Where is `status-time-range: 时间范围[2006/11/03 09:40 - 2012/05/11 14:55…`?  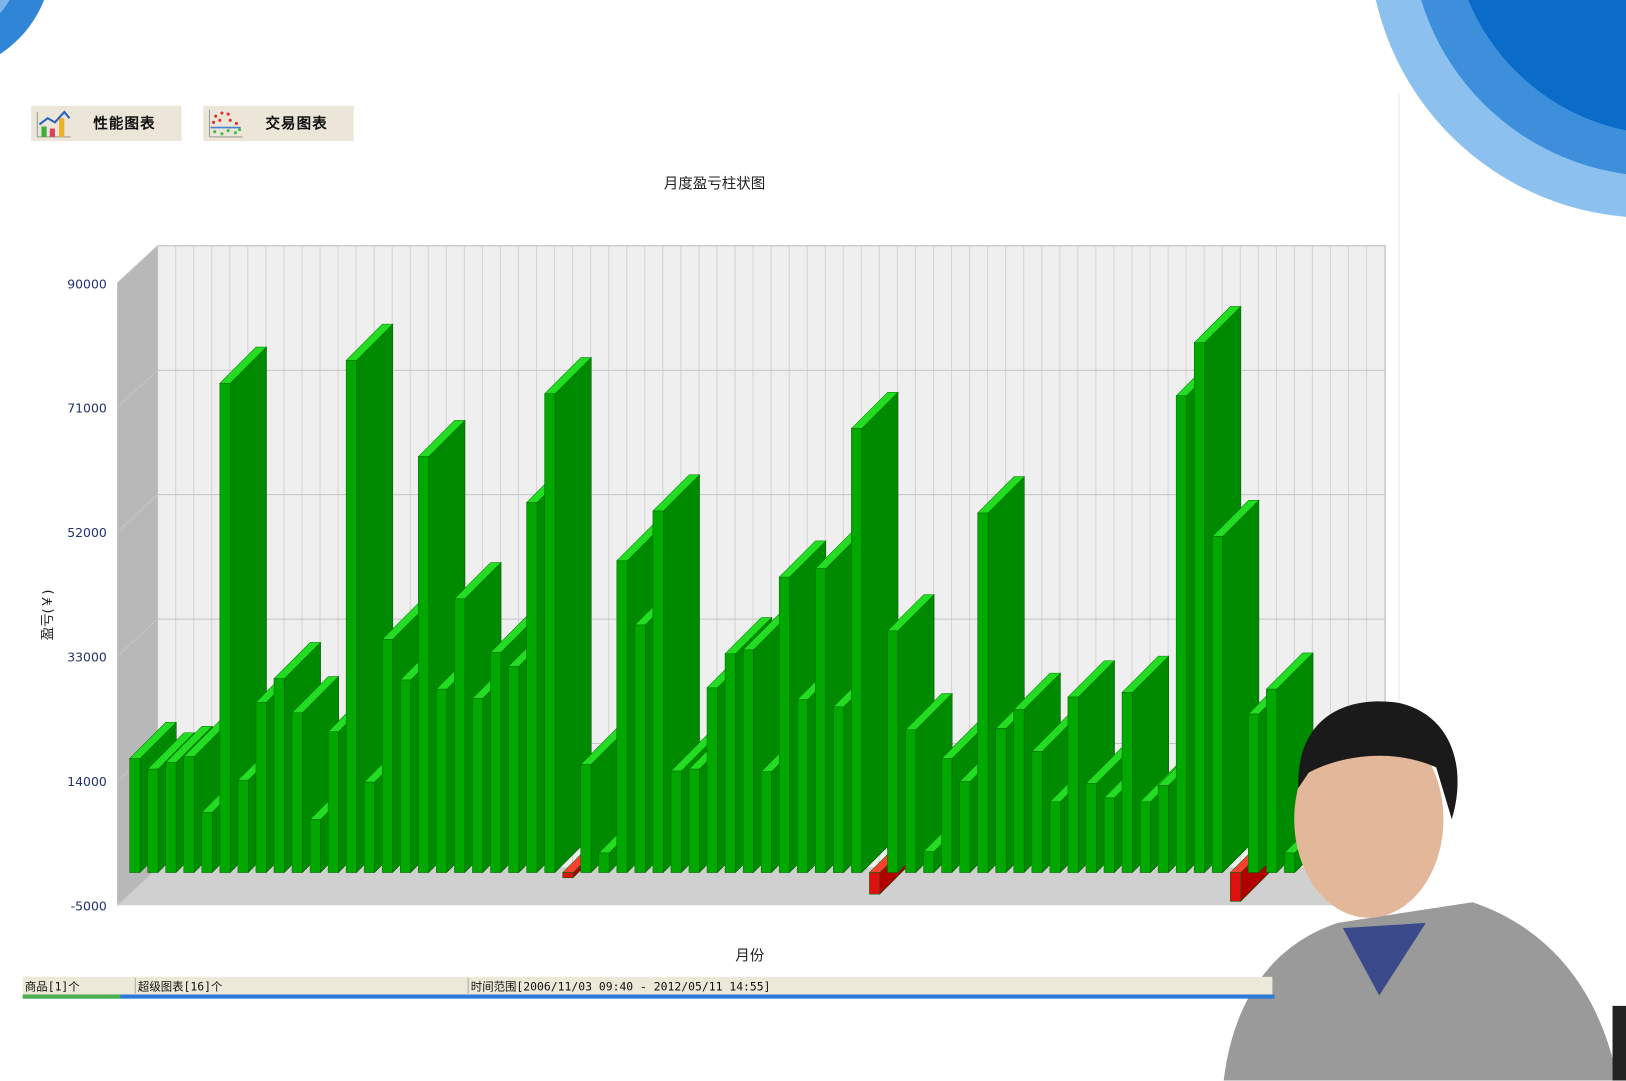 status-time-range: 时间范围[2006/11/03 09:40 - 2012/05/11 14:55… is located at coordinates (621, 985).